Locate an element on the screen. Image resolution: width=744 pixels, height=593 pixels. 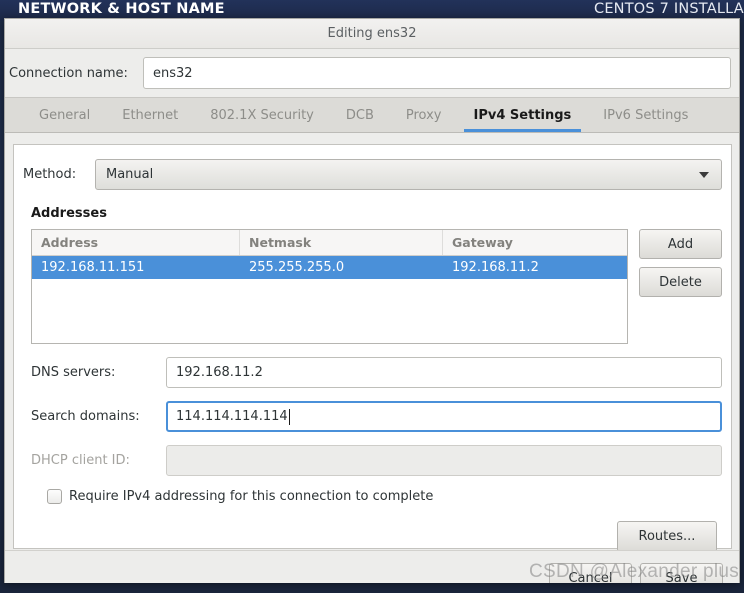
addresses-section-title: Addresses is located at coordinates (69, 213).